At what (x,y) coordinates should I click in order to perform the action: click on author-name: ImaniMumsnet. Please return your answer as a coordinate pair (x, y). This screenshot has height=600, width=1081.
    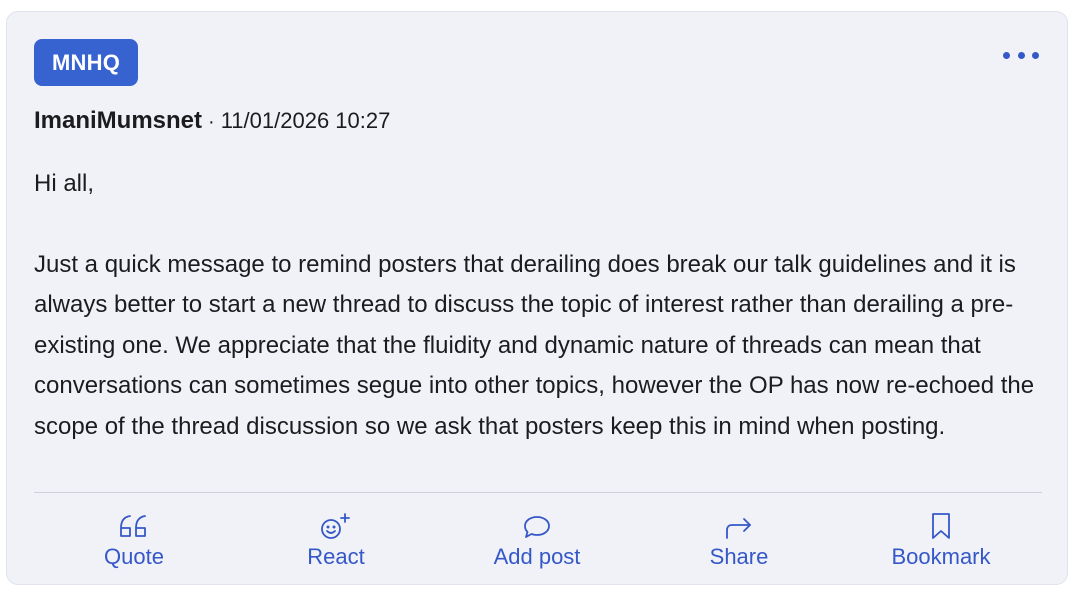
    Looking at the image, I should click on (118, 121).